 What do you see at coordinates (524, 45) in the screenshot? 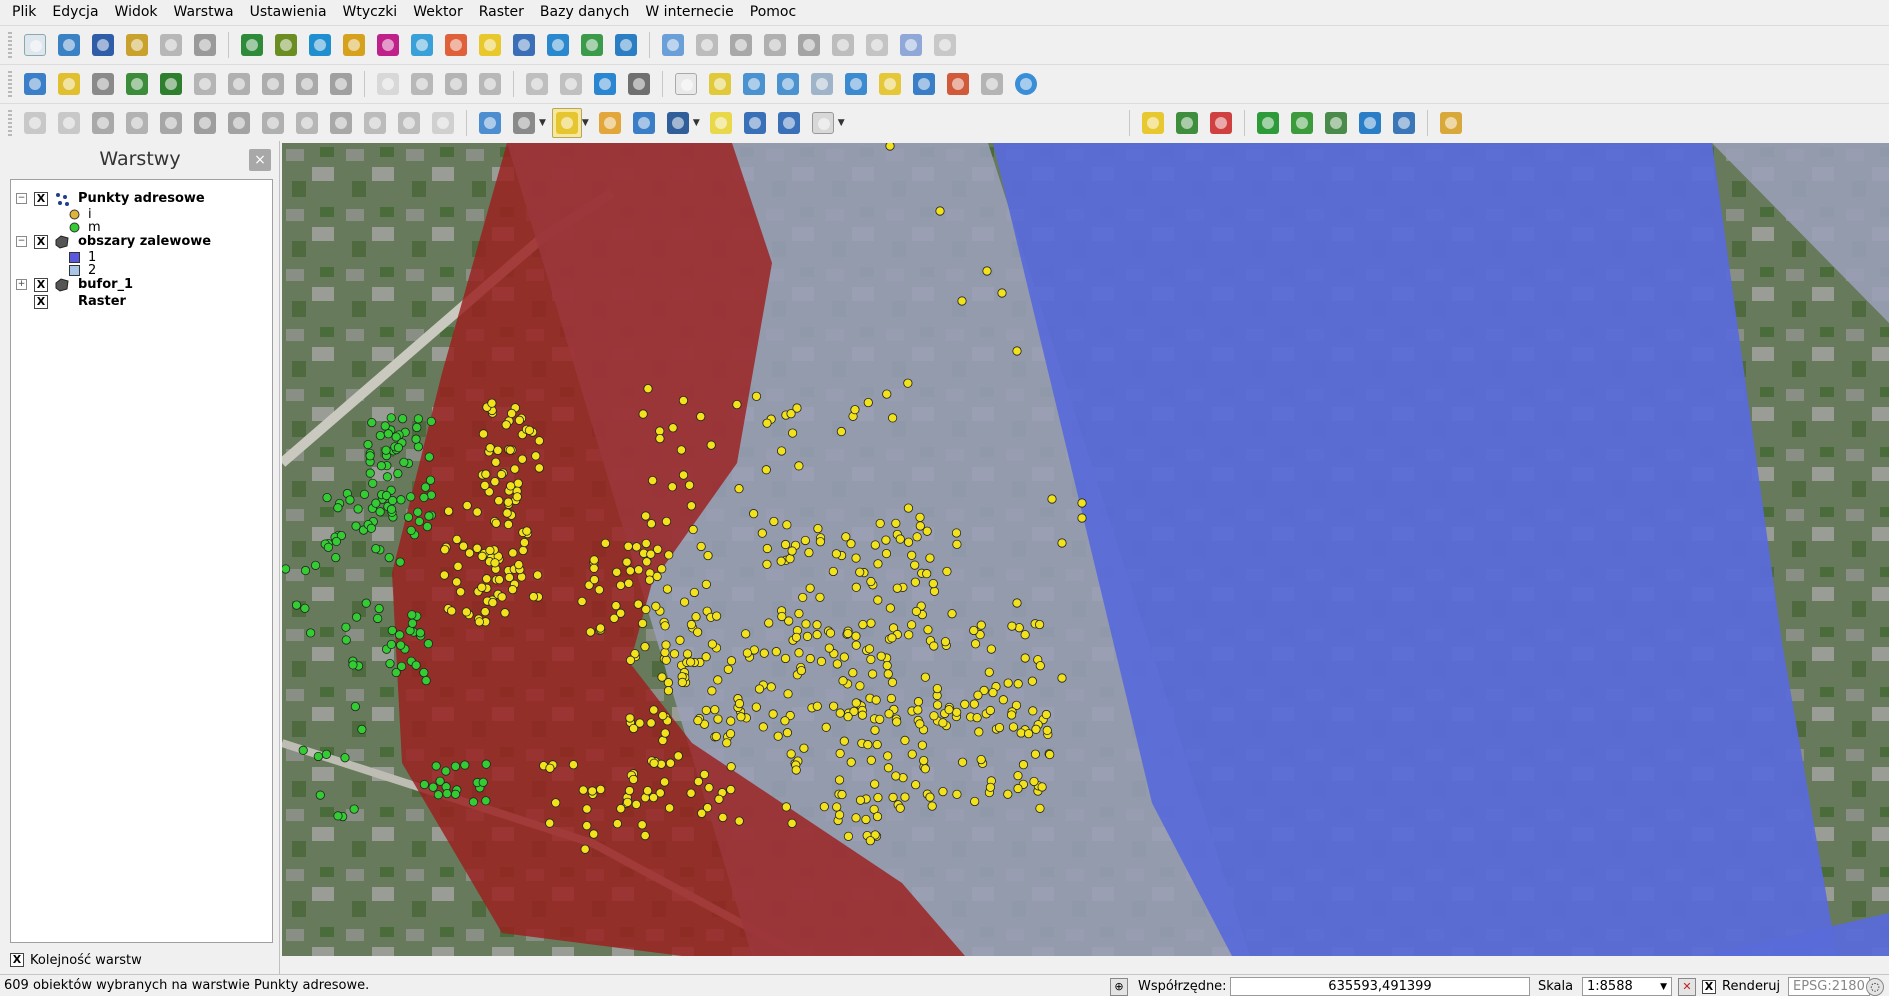
I see `remove-layer-button` at bounding box center [524, 45].